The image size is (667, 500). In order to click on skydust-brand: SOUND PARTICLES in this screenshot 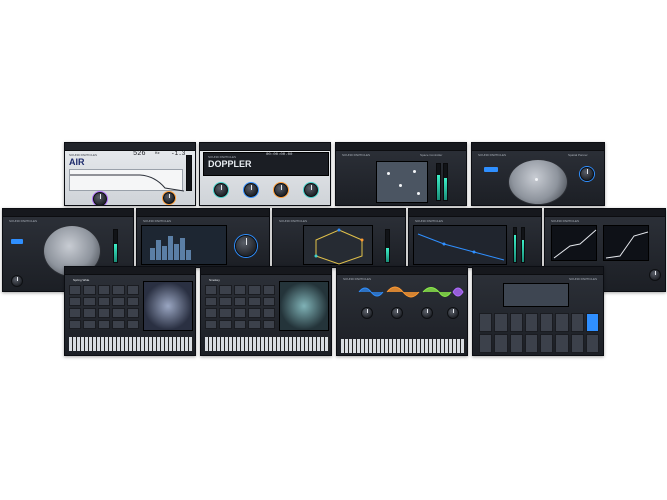, I will do `click(565, 221)`.